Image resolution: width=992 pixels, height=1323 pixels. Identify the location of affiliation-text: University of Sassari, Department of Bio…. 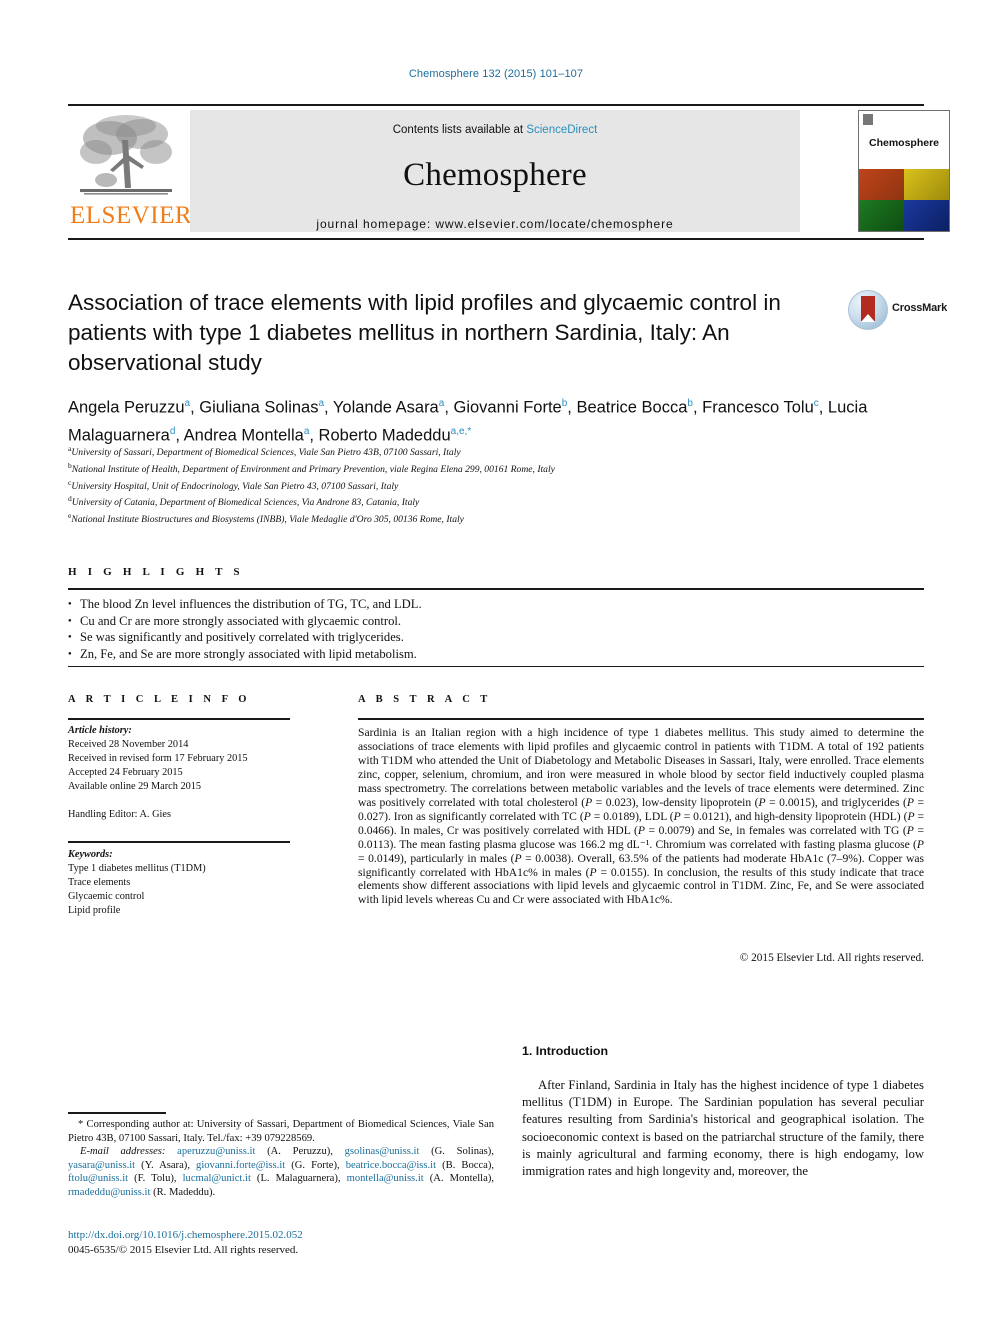
(266, 453).